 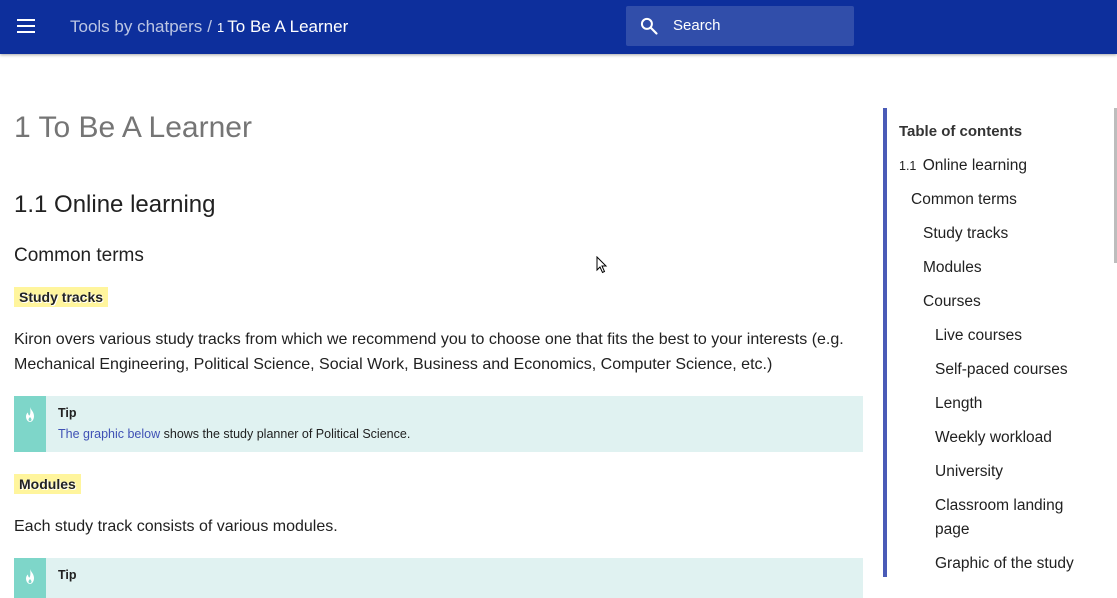 What do you see at coordinates (952, 268) in the screenshot?
I see `toc-item-modules: Modules` at bounding box center [952, 268].